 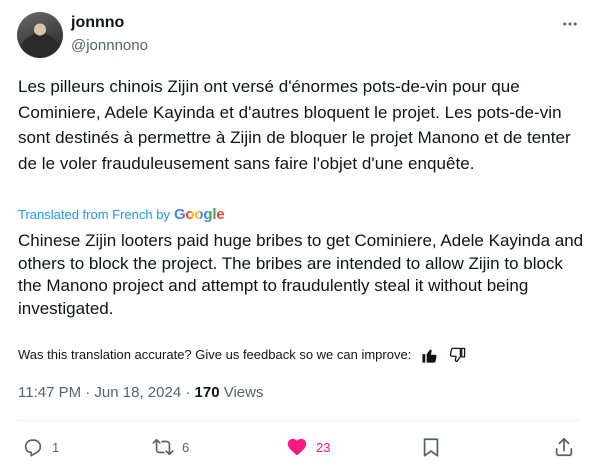 I want to click on bookmark-button, so click(x=431, y=447).